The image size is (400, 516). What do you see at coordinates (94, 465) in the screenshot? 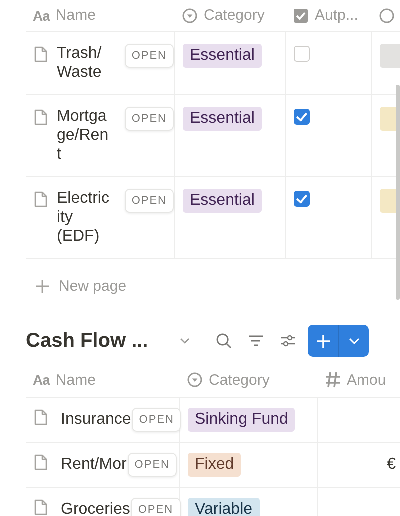
I see `page-name: Rent/Mor` at bounding box center [94, 465].